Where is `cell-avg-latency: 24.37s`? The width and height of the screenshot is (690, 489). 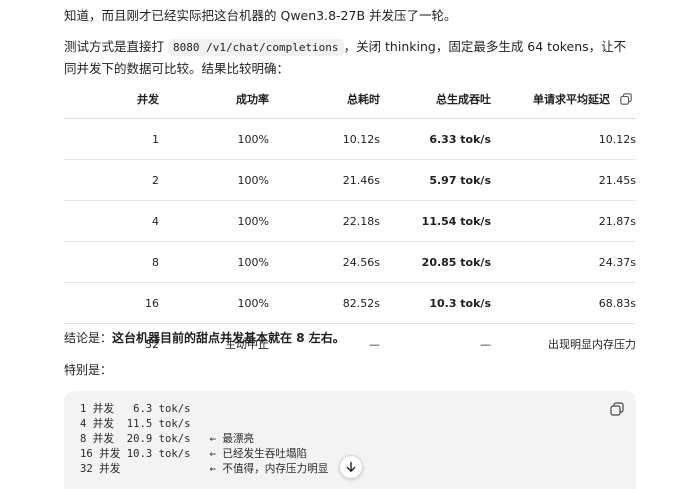
cell-avg-latency: 24.37s is located at coordinates (563, 262).